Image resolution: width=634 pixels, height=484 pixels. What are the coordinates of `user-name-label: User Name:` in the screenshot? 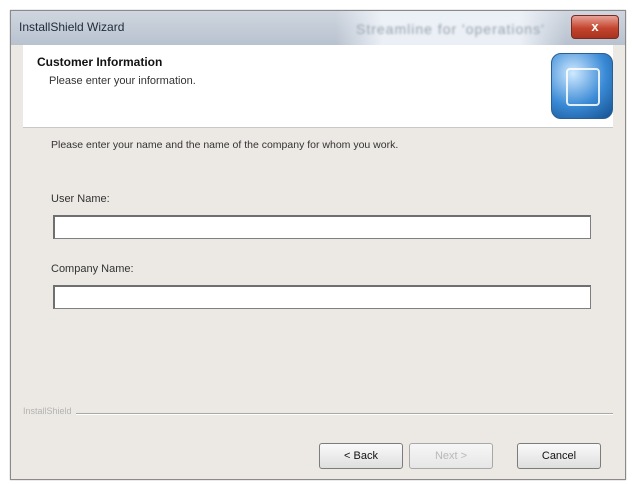 It's located at (80, 199).